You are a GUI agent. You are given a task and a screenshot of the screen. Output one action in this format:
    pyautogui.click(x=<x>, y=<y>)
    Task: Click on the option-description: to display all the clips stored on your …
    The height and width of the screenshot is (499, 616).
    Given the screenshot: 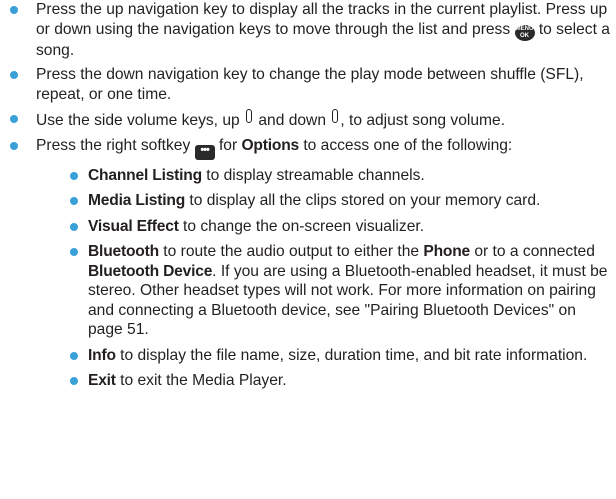 What is the action you would take?
    pyautogui.click(x=363, y=200)
    